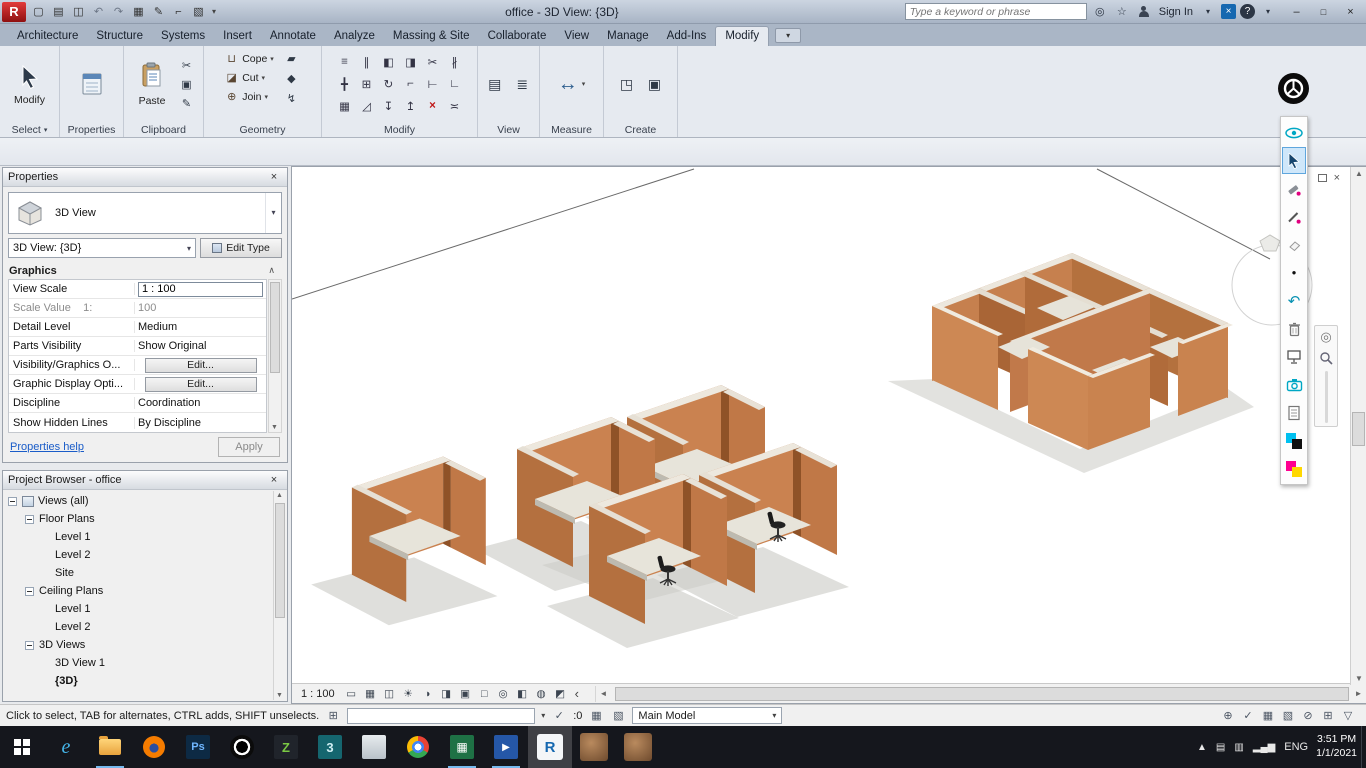 The width and height of the screenshot is (1366, 768). Describe the element at coordinates (138, 573) in the screenshot. I see `tree-item-site: Site` at that location.